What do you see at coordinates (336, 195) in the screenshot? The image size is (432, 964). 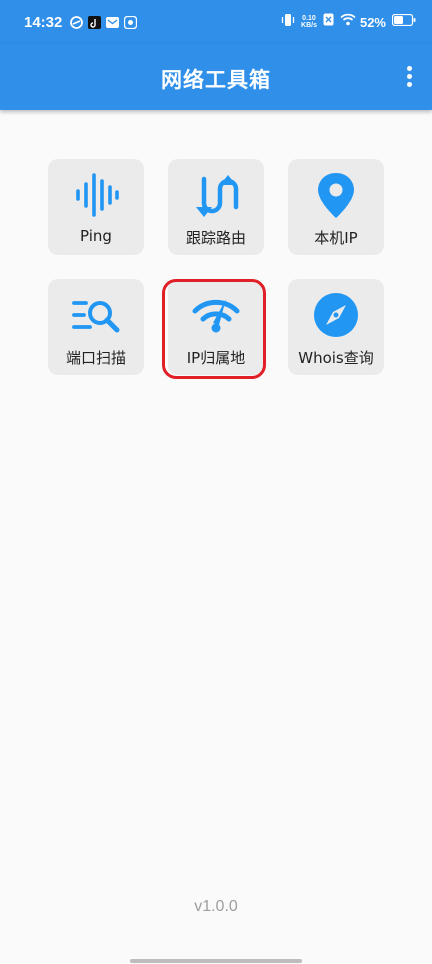 I see `location-pin-icon` at bounding box center [336, 195].